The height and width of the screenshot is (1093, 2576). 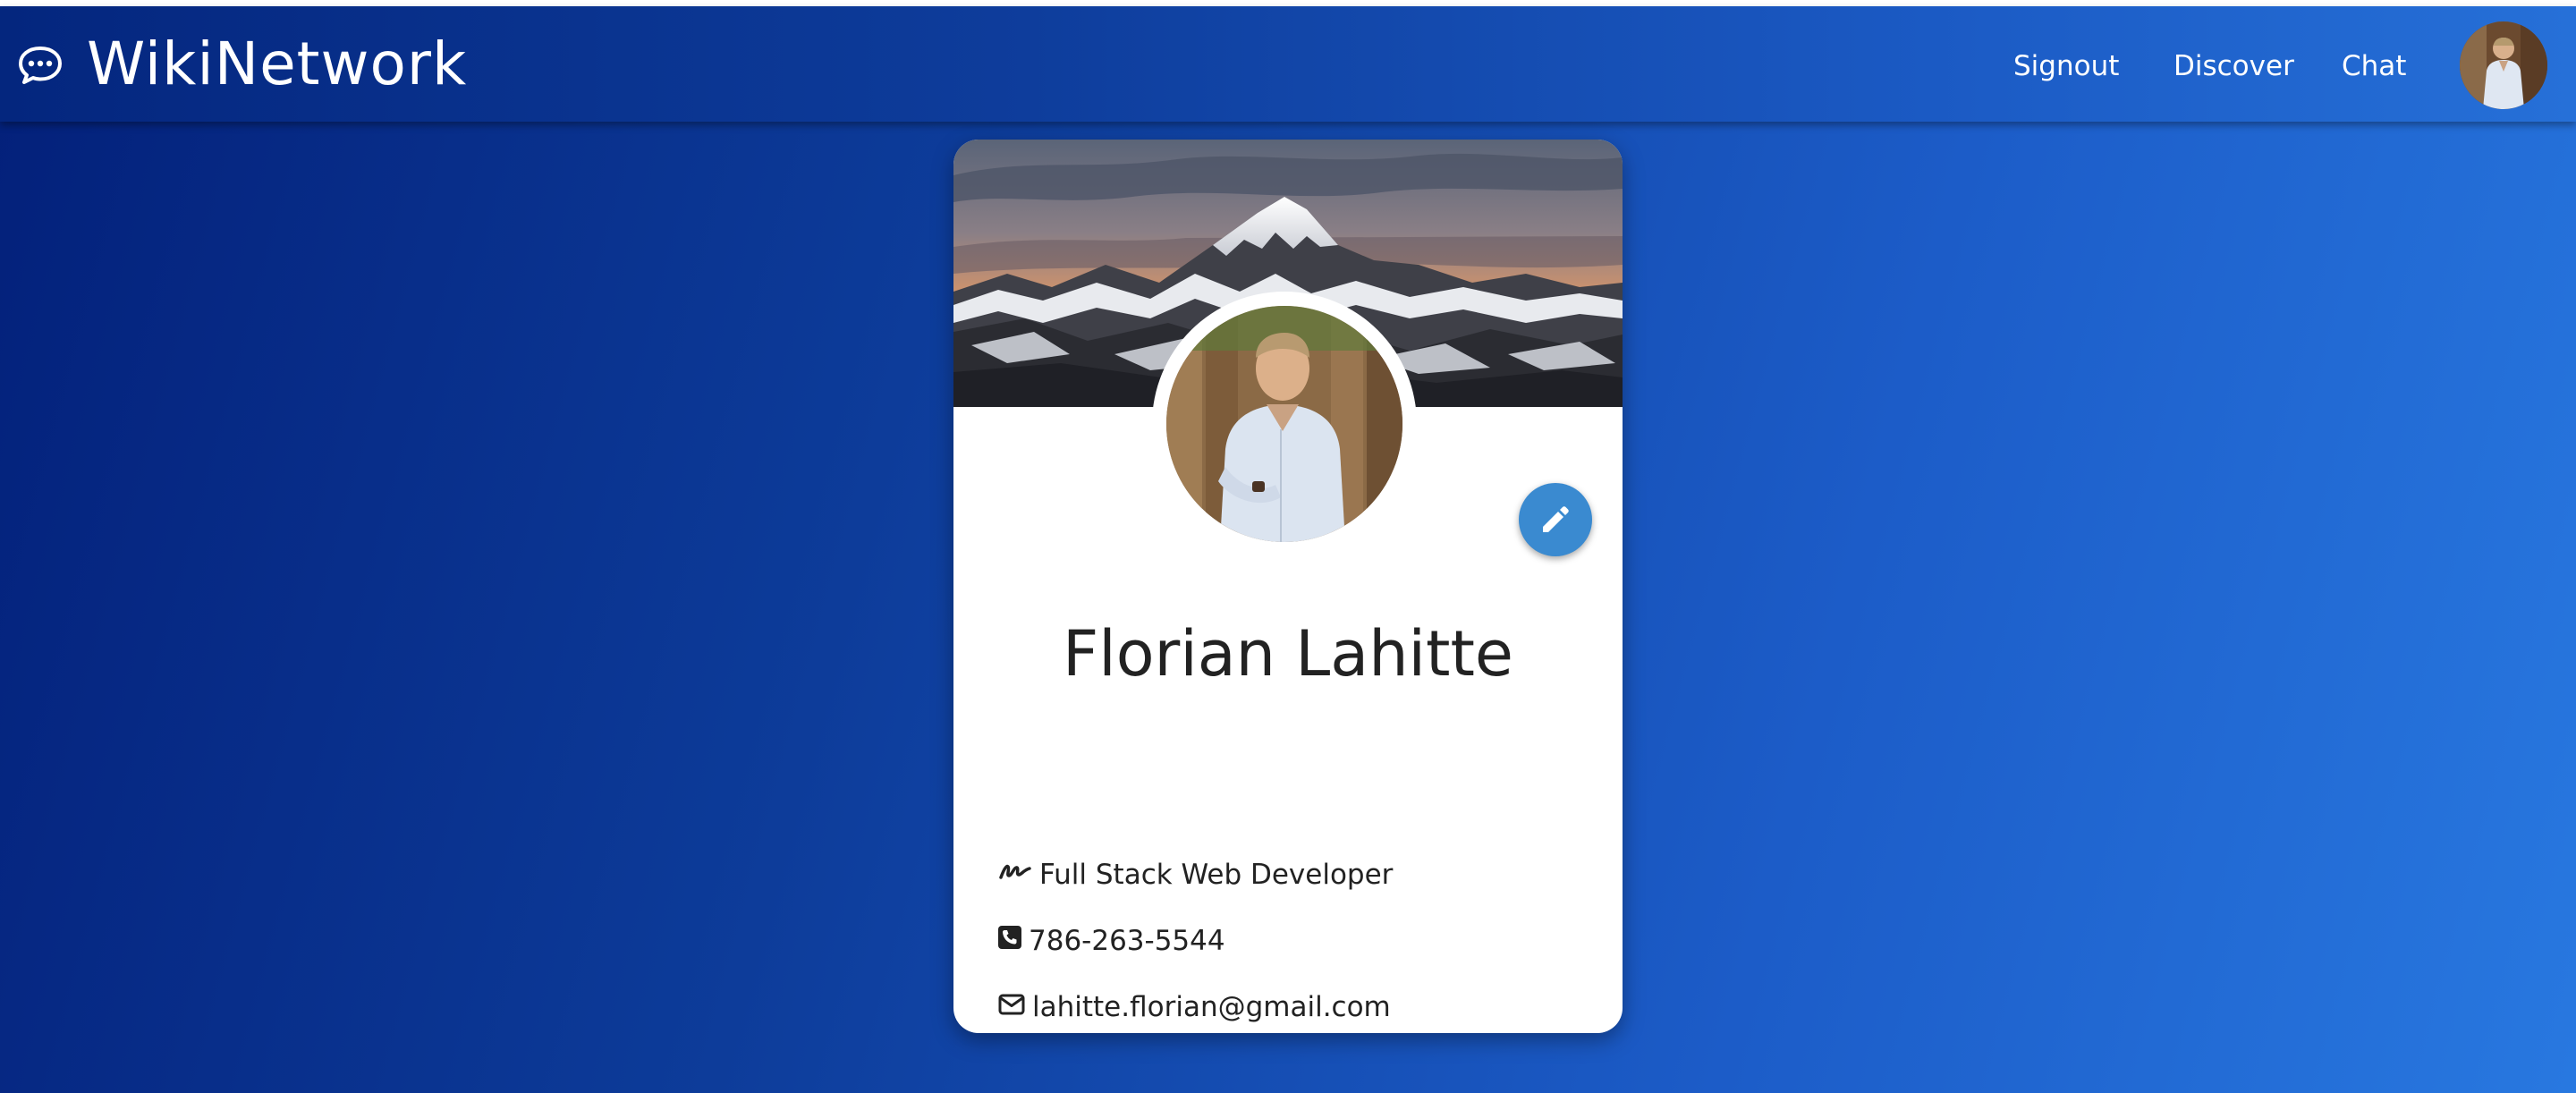 I want to click on profile-title-row: Full Stack Web Developer, so click(x=1195, y=874).